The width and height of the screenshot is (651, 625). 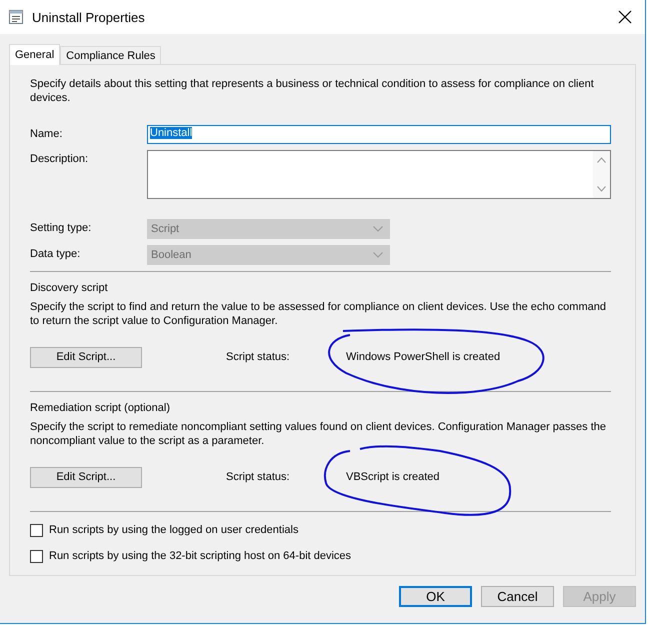 I want to click on section-description: Specify the script to find and return the value to be assessed for compliance on client devices. Use the echo command to return the script value to Configuration Manager., so click(x=318, y=314).